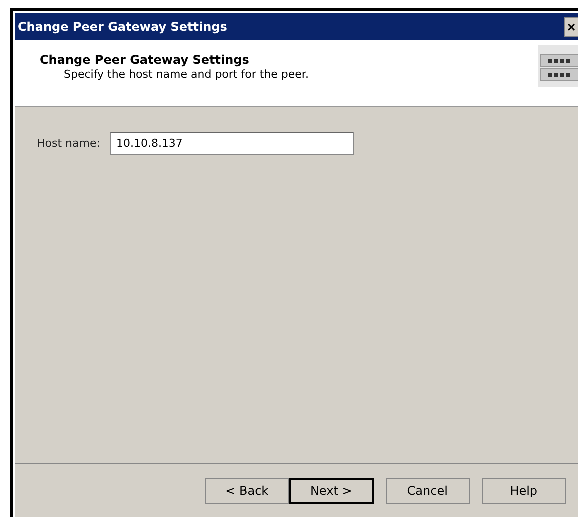  I want to click on dialog-button: Cancel, so click(428, 491).